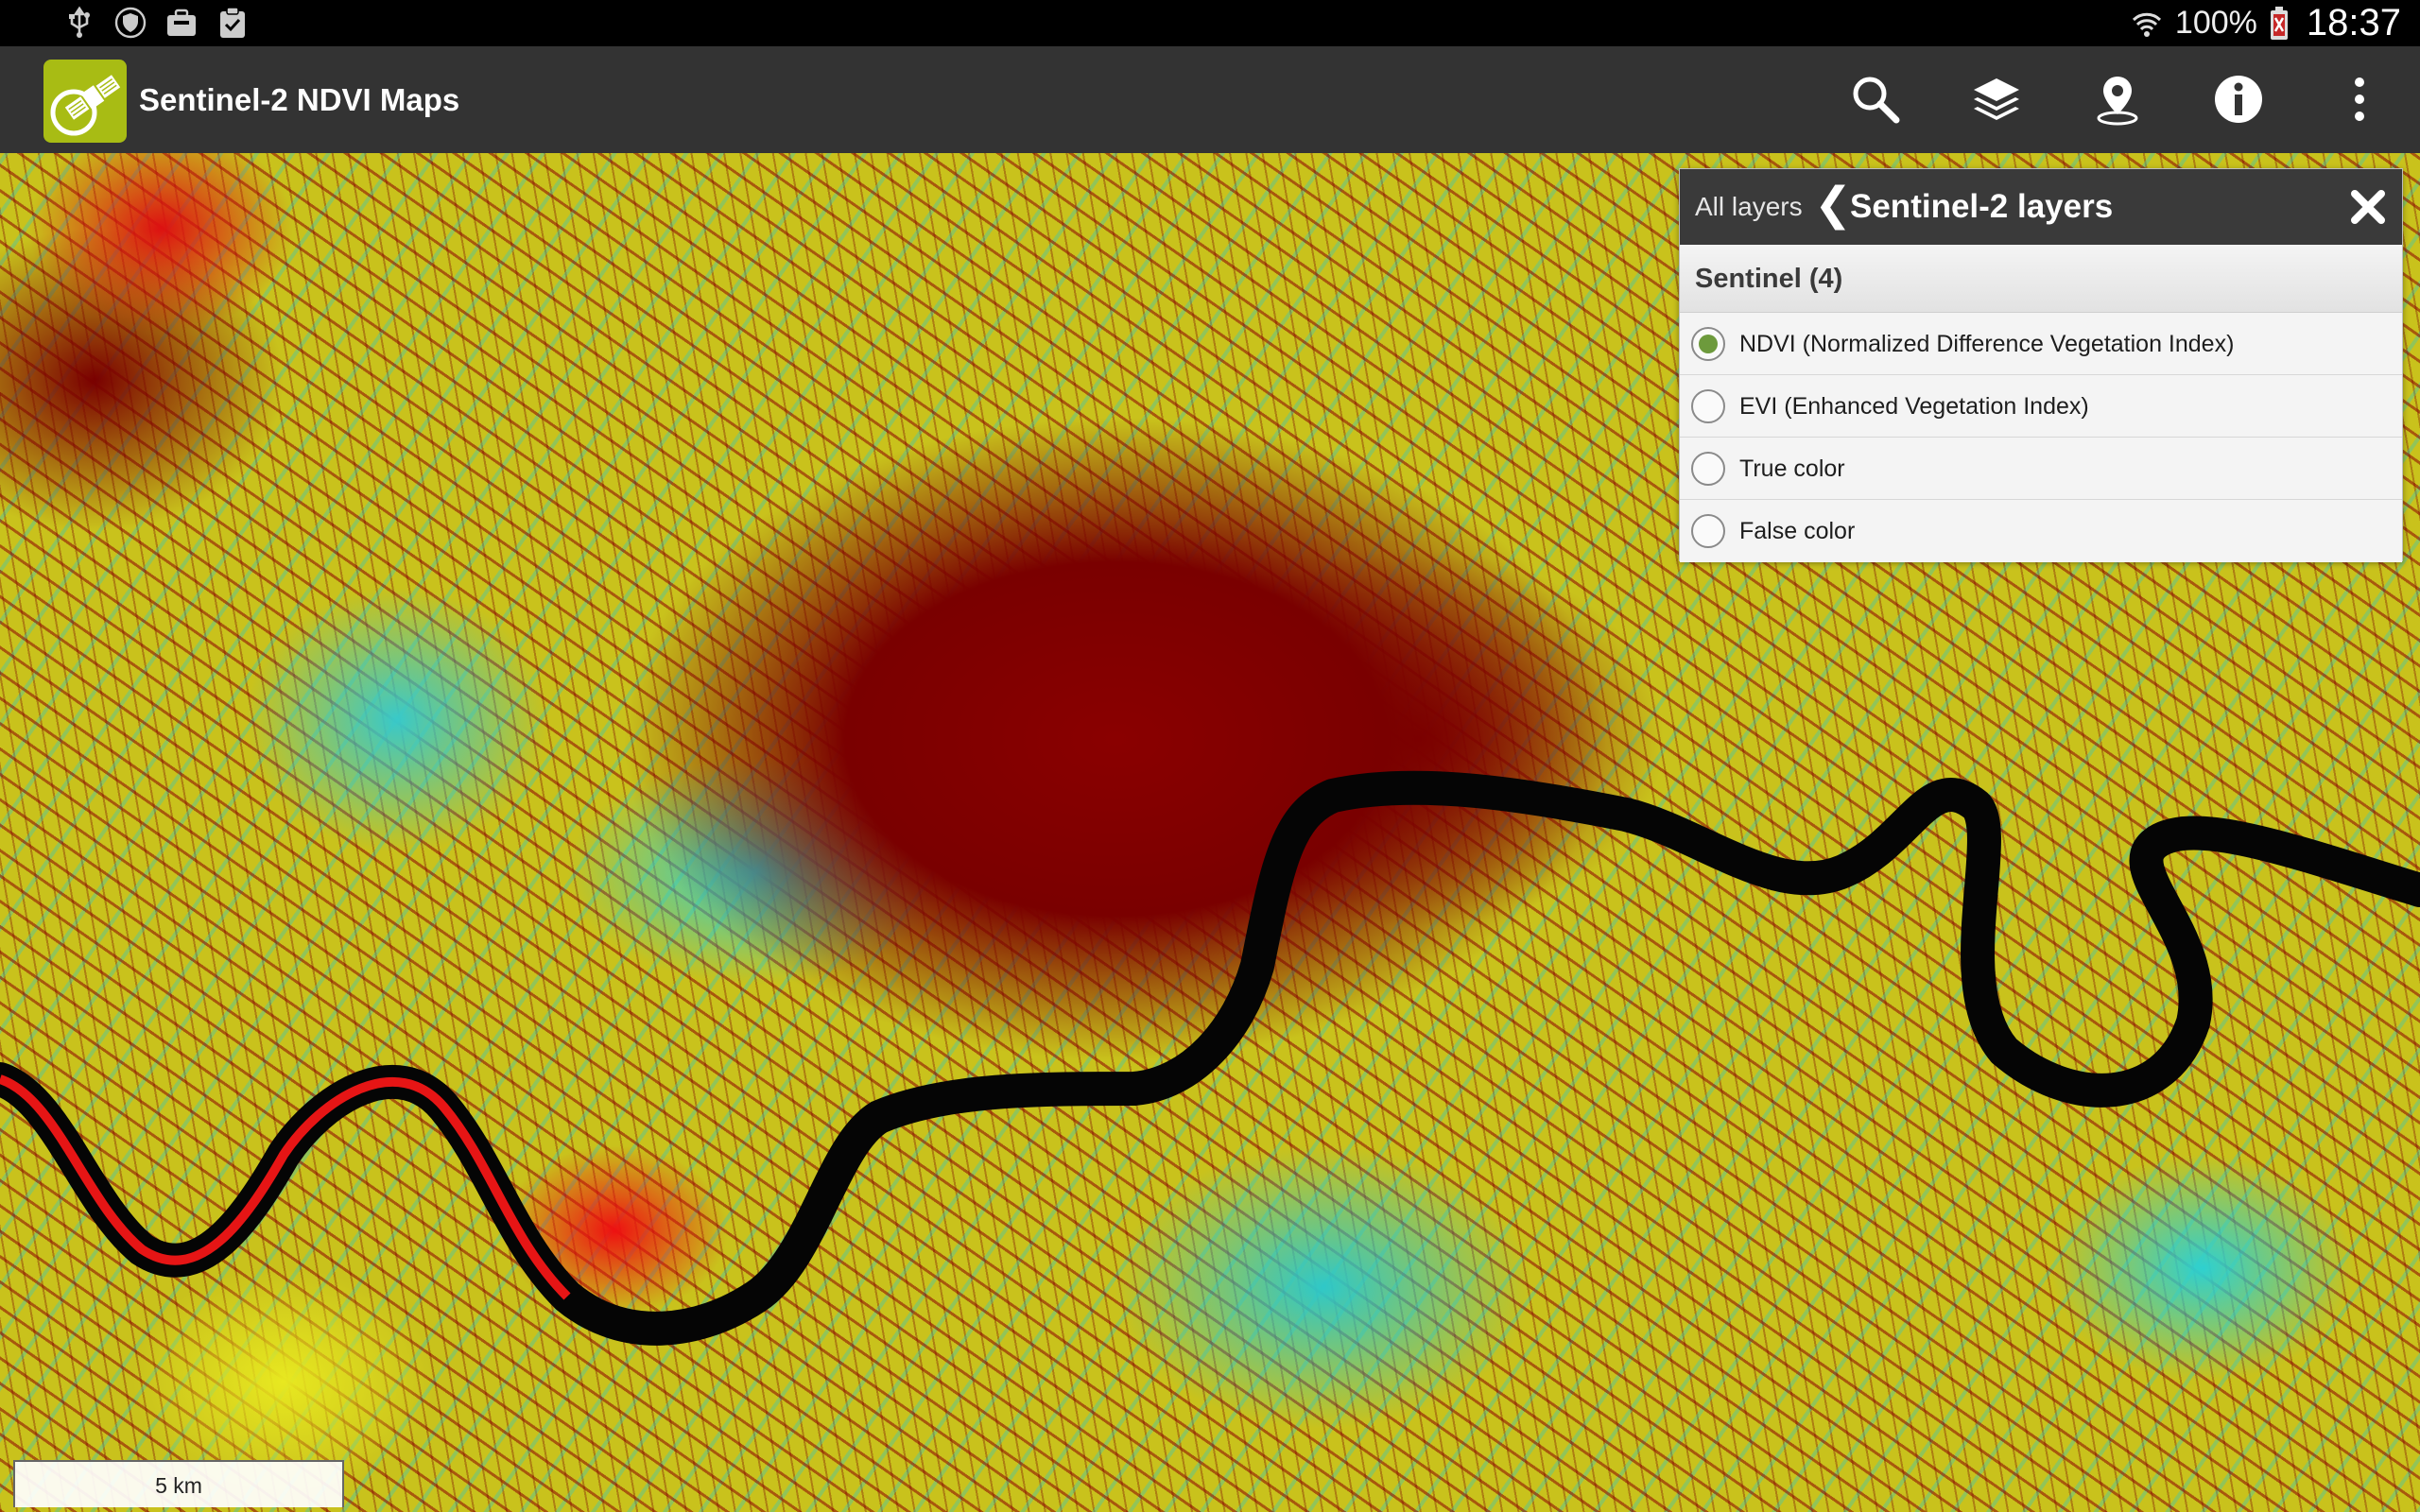  I want to click on app-title: Sentinel-2 NDVI Maps, so click(299, 99).